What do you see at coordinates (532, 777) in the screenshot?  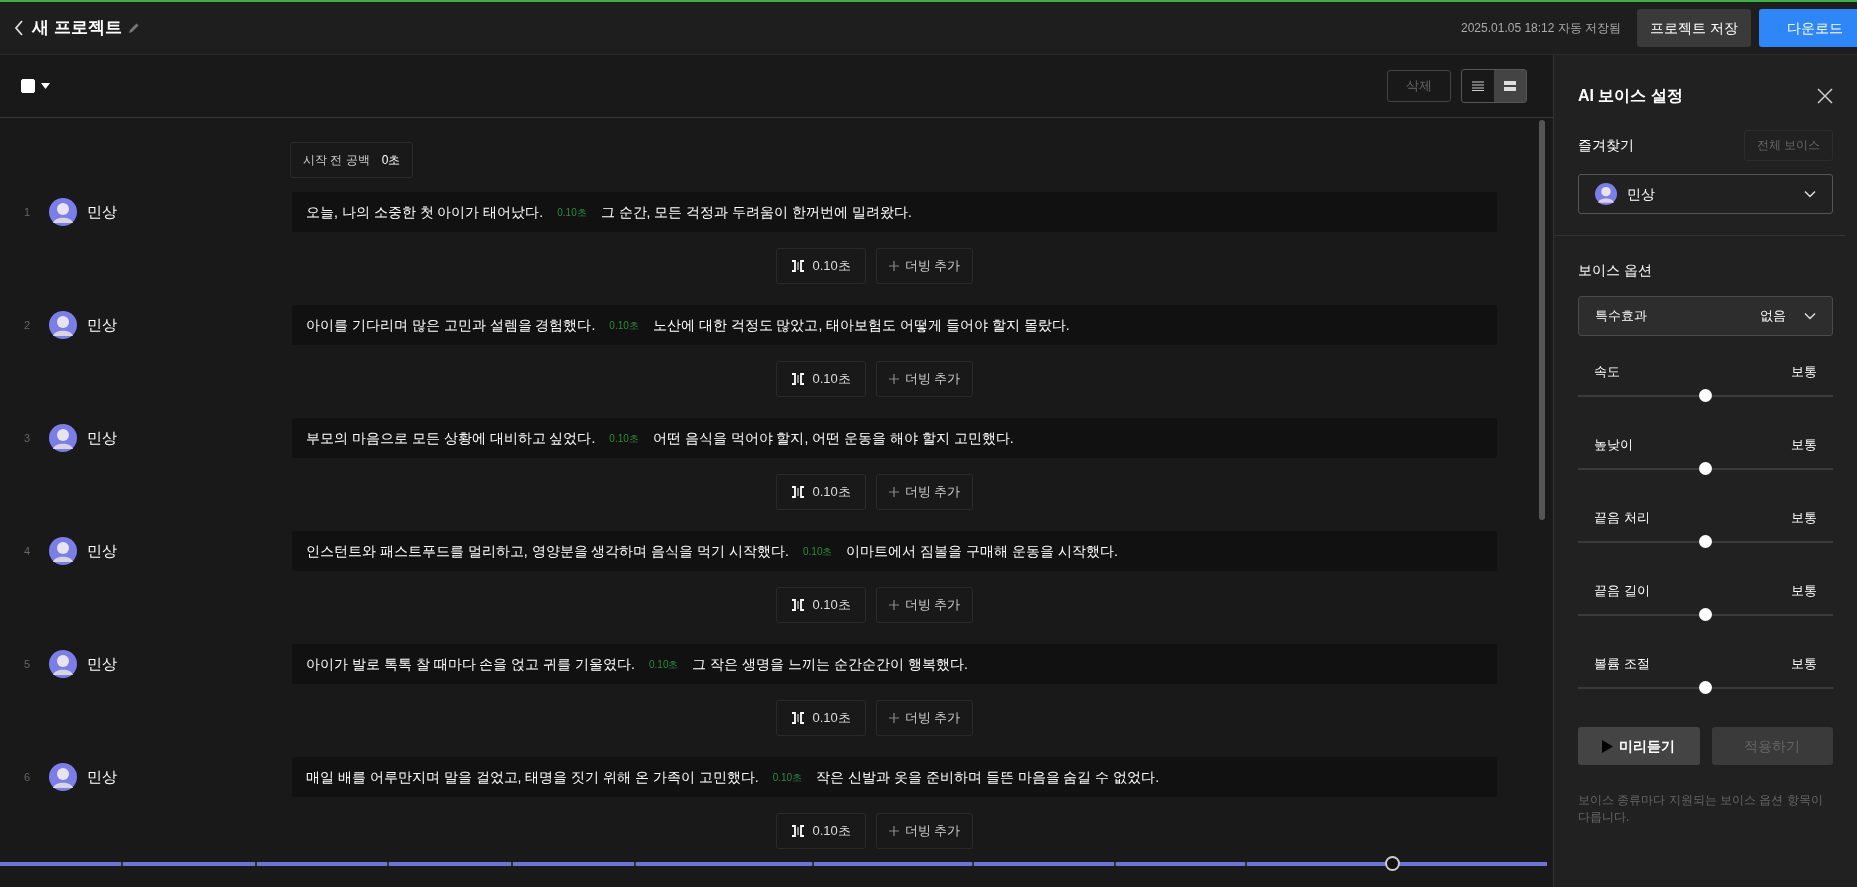 I see `sentence-text: 매일 배를 어루만지며 말을 걸었고, 태명을 짓기 위해 온 가족이 고민했다.` at bounding box center [532, 777].